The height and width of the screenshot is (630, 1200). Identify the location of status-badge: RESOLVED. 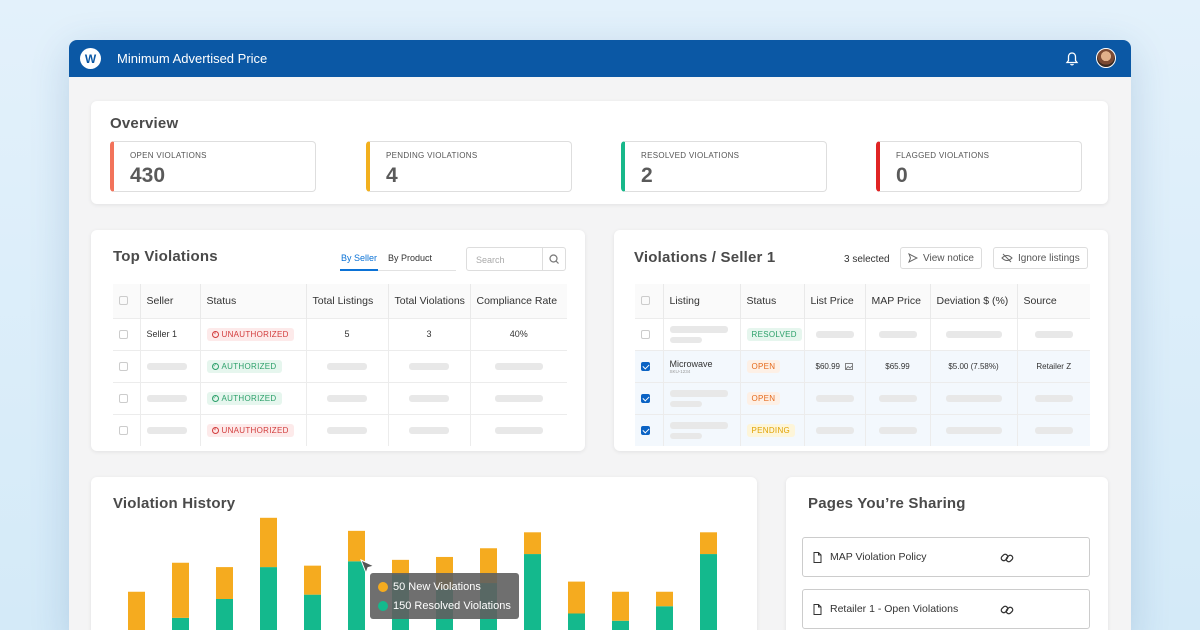
(774, 334).